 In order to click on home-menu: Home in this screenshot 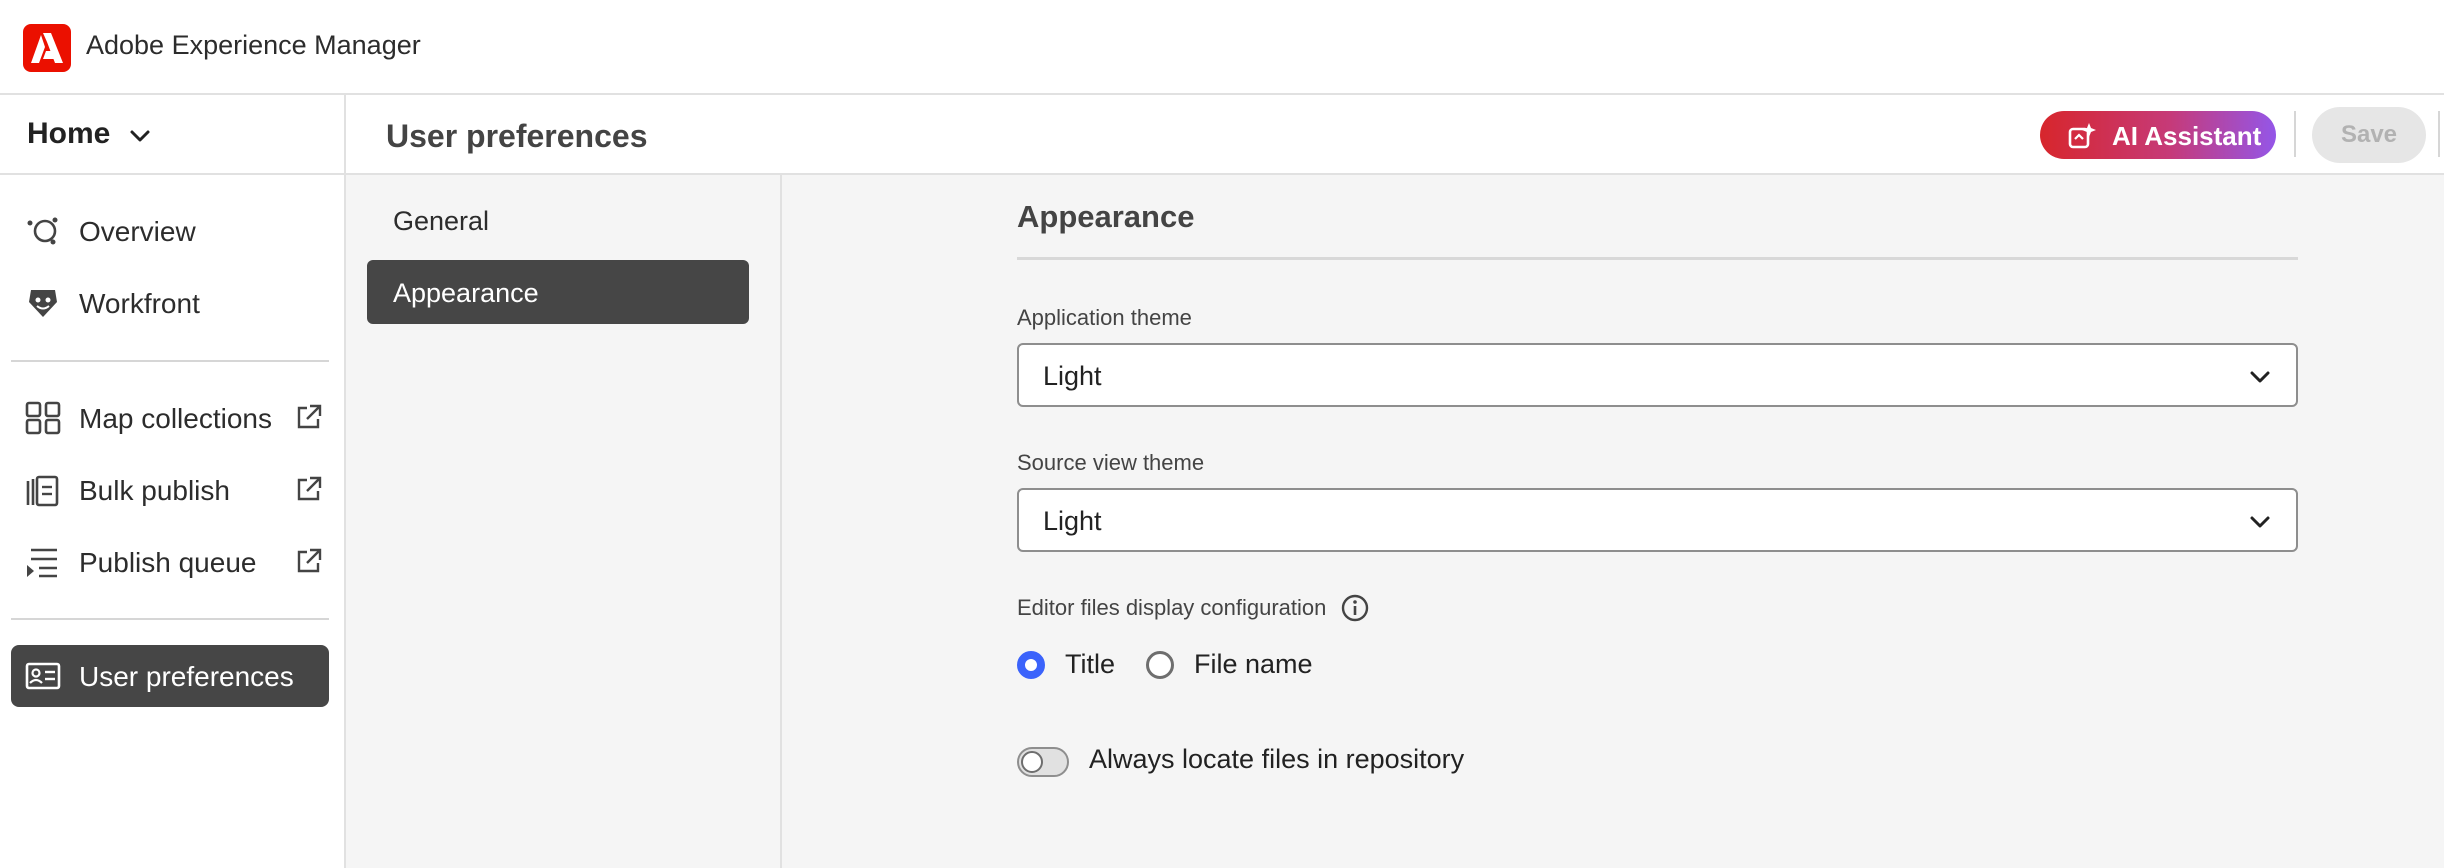, I will do `click(172, 135)`.